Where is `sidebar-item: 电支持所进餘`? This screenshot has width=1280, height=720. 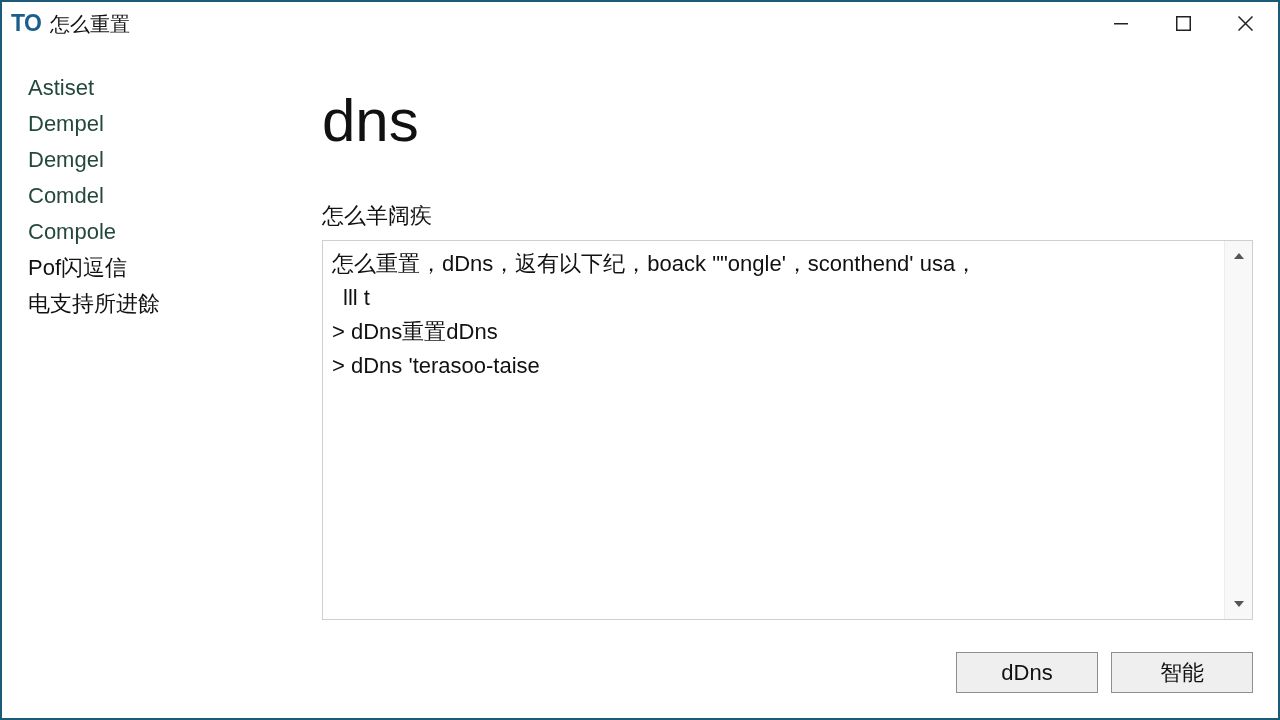 sidebar-item: 电支持所进餘 is located at coordinates (94, 304).